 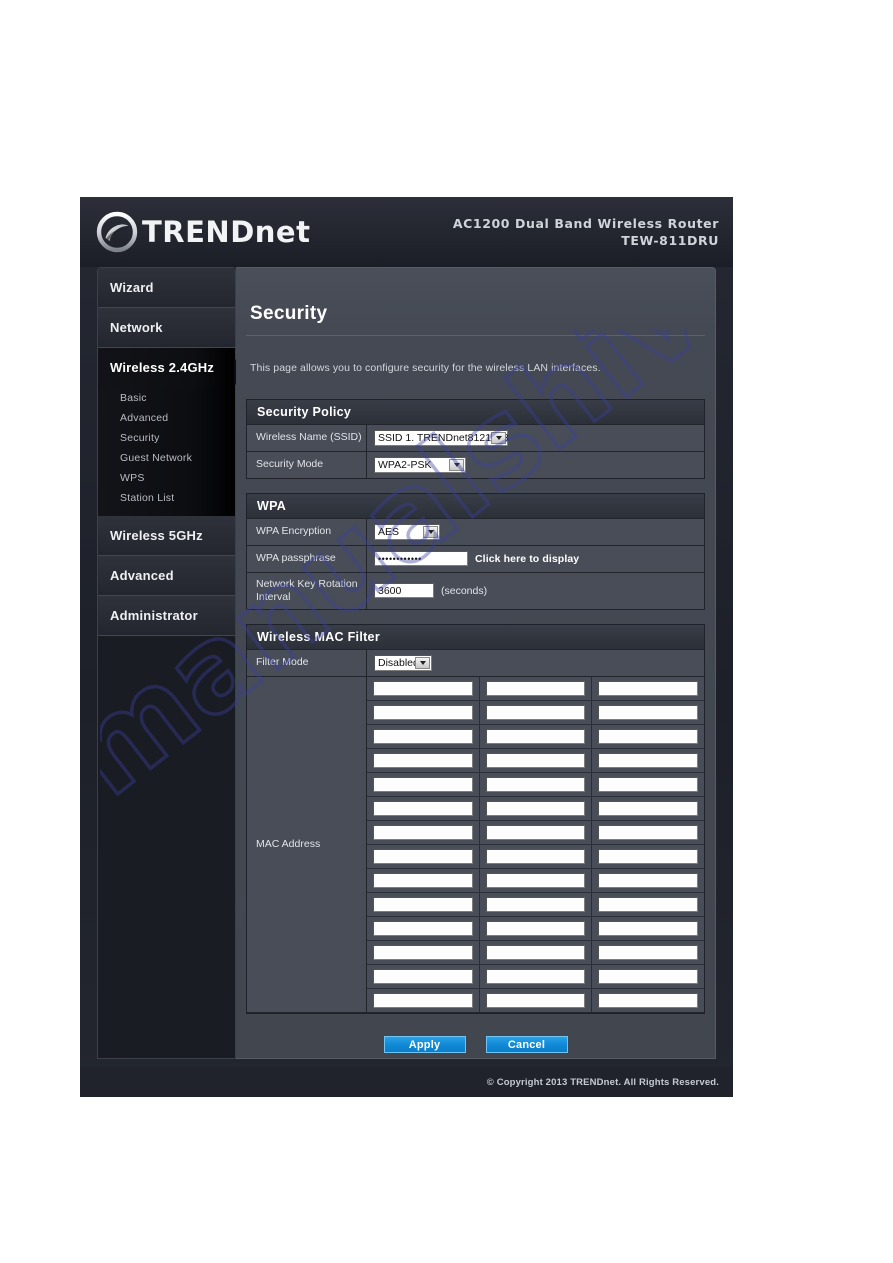 What do you see at coordinates (527, 559) in the screenshot?
I see `show-passphrase-link: Click here to display` at bounding box center [527, 559].